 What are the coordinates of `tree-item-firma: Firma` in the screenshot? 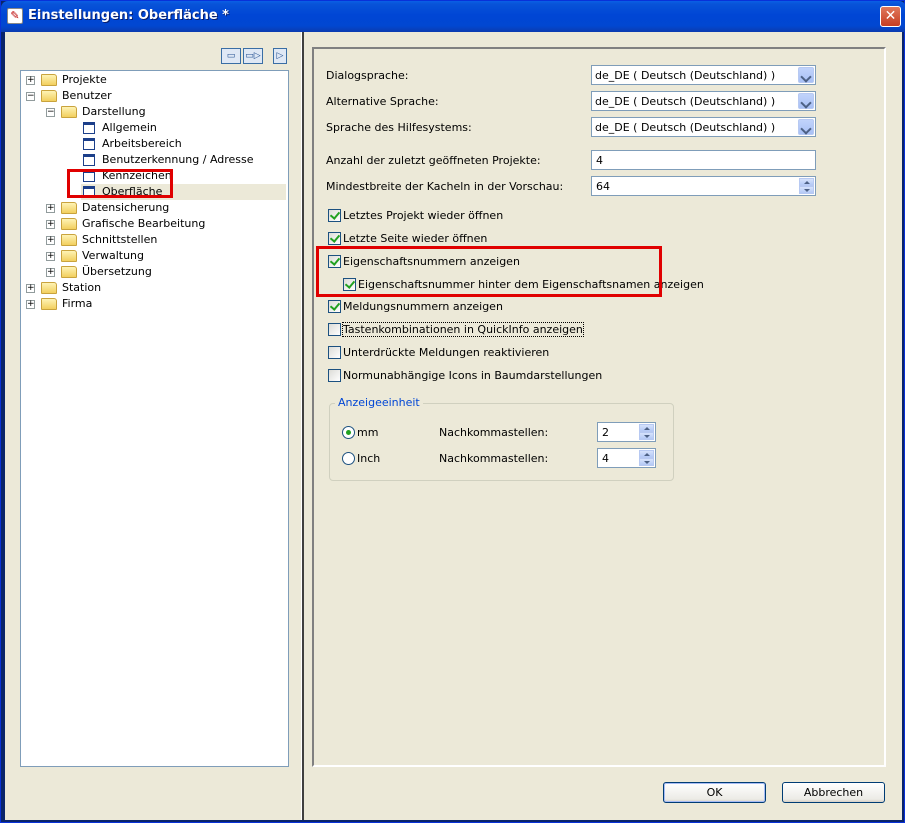 It's located at (77, 304).